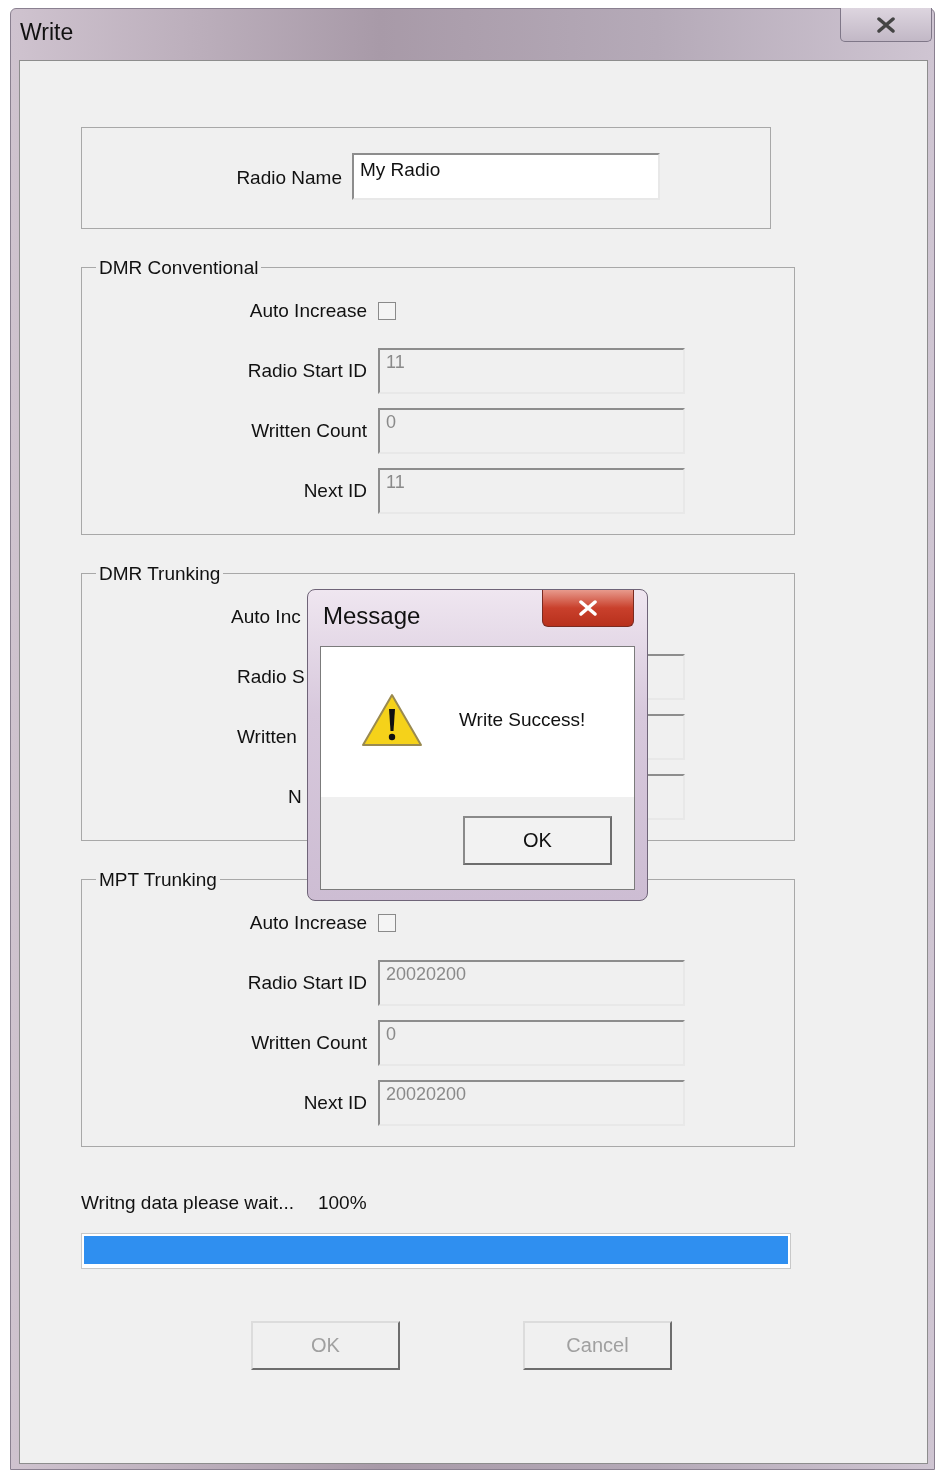  I want to click on input-field: My Radio, so click(506, 176).